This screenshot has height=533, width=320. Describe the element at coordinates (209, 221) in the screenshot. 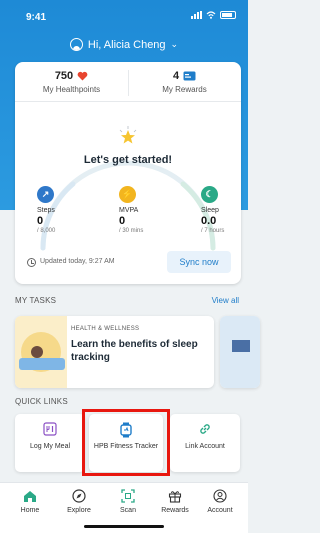

I see `sleep-value: 0.0` at that location.